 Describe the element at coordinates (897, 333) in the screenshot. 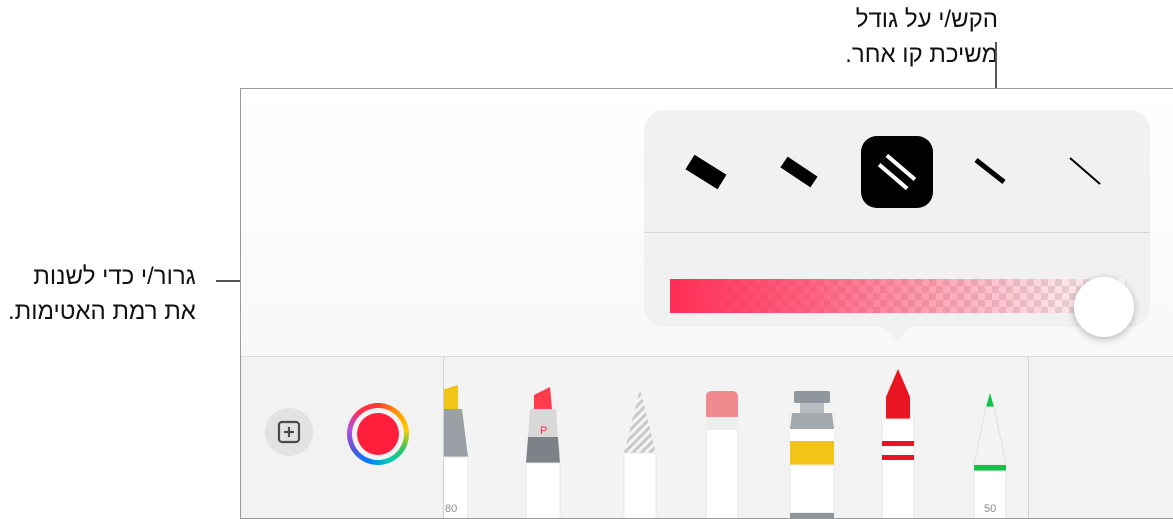

I see `popover-pointer` at that location.